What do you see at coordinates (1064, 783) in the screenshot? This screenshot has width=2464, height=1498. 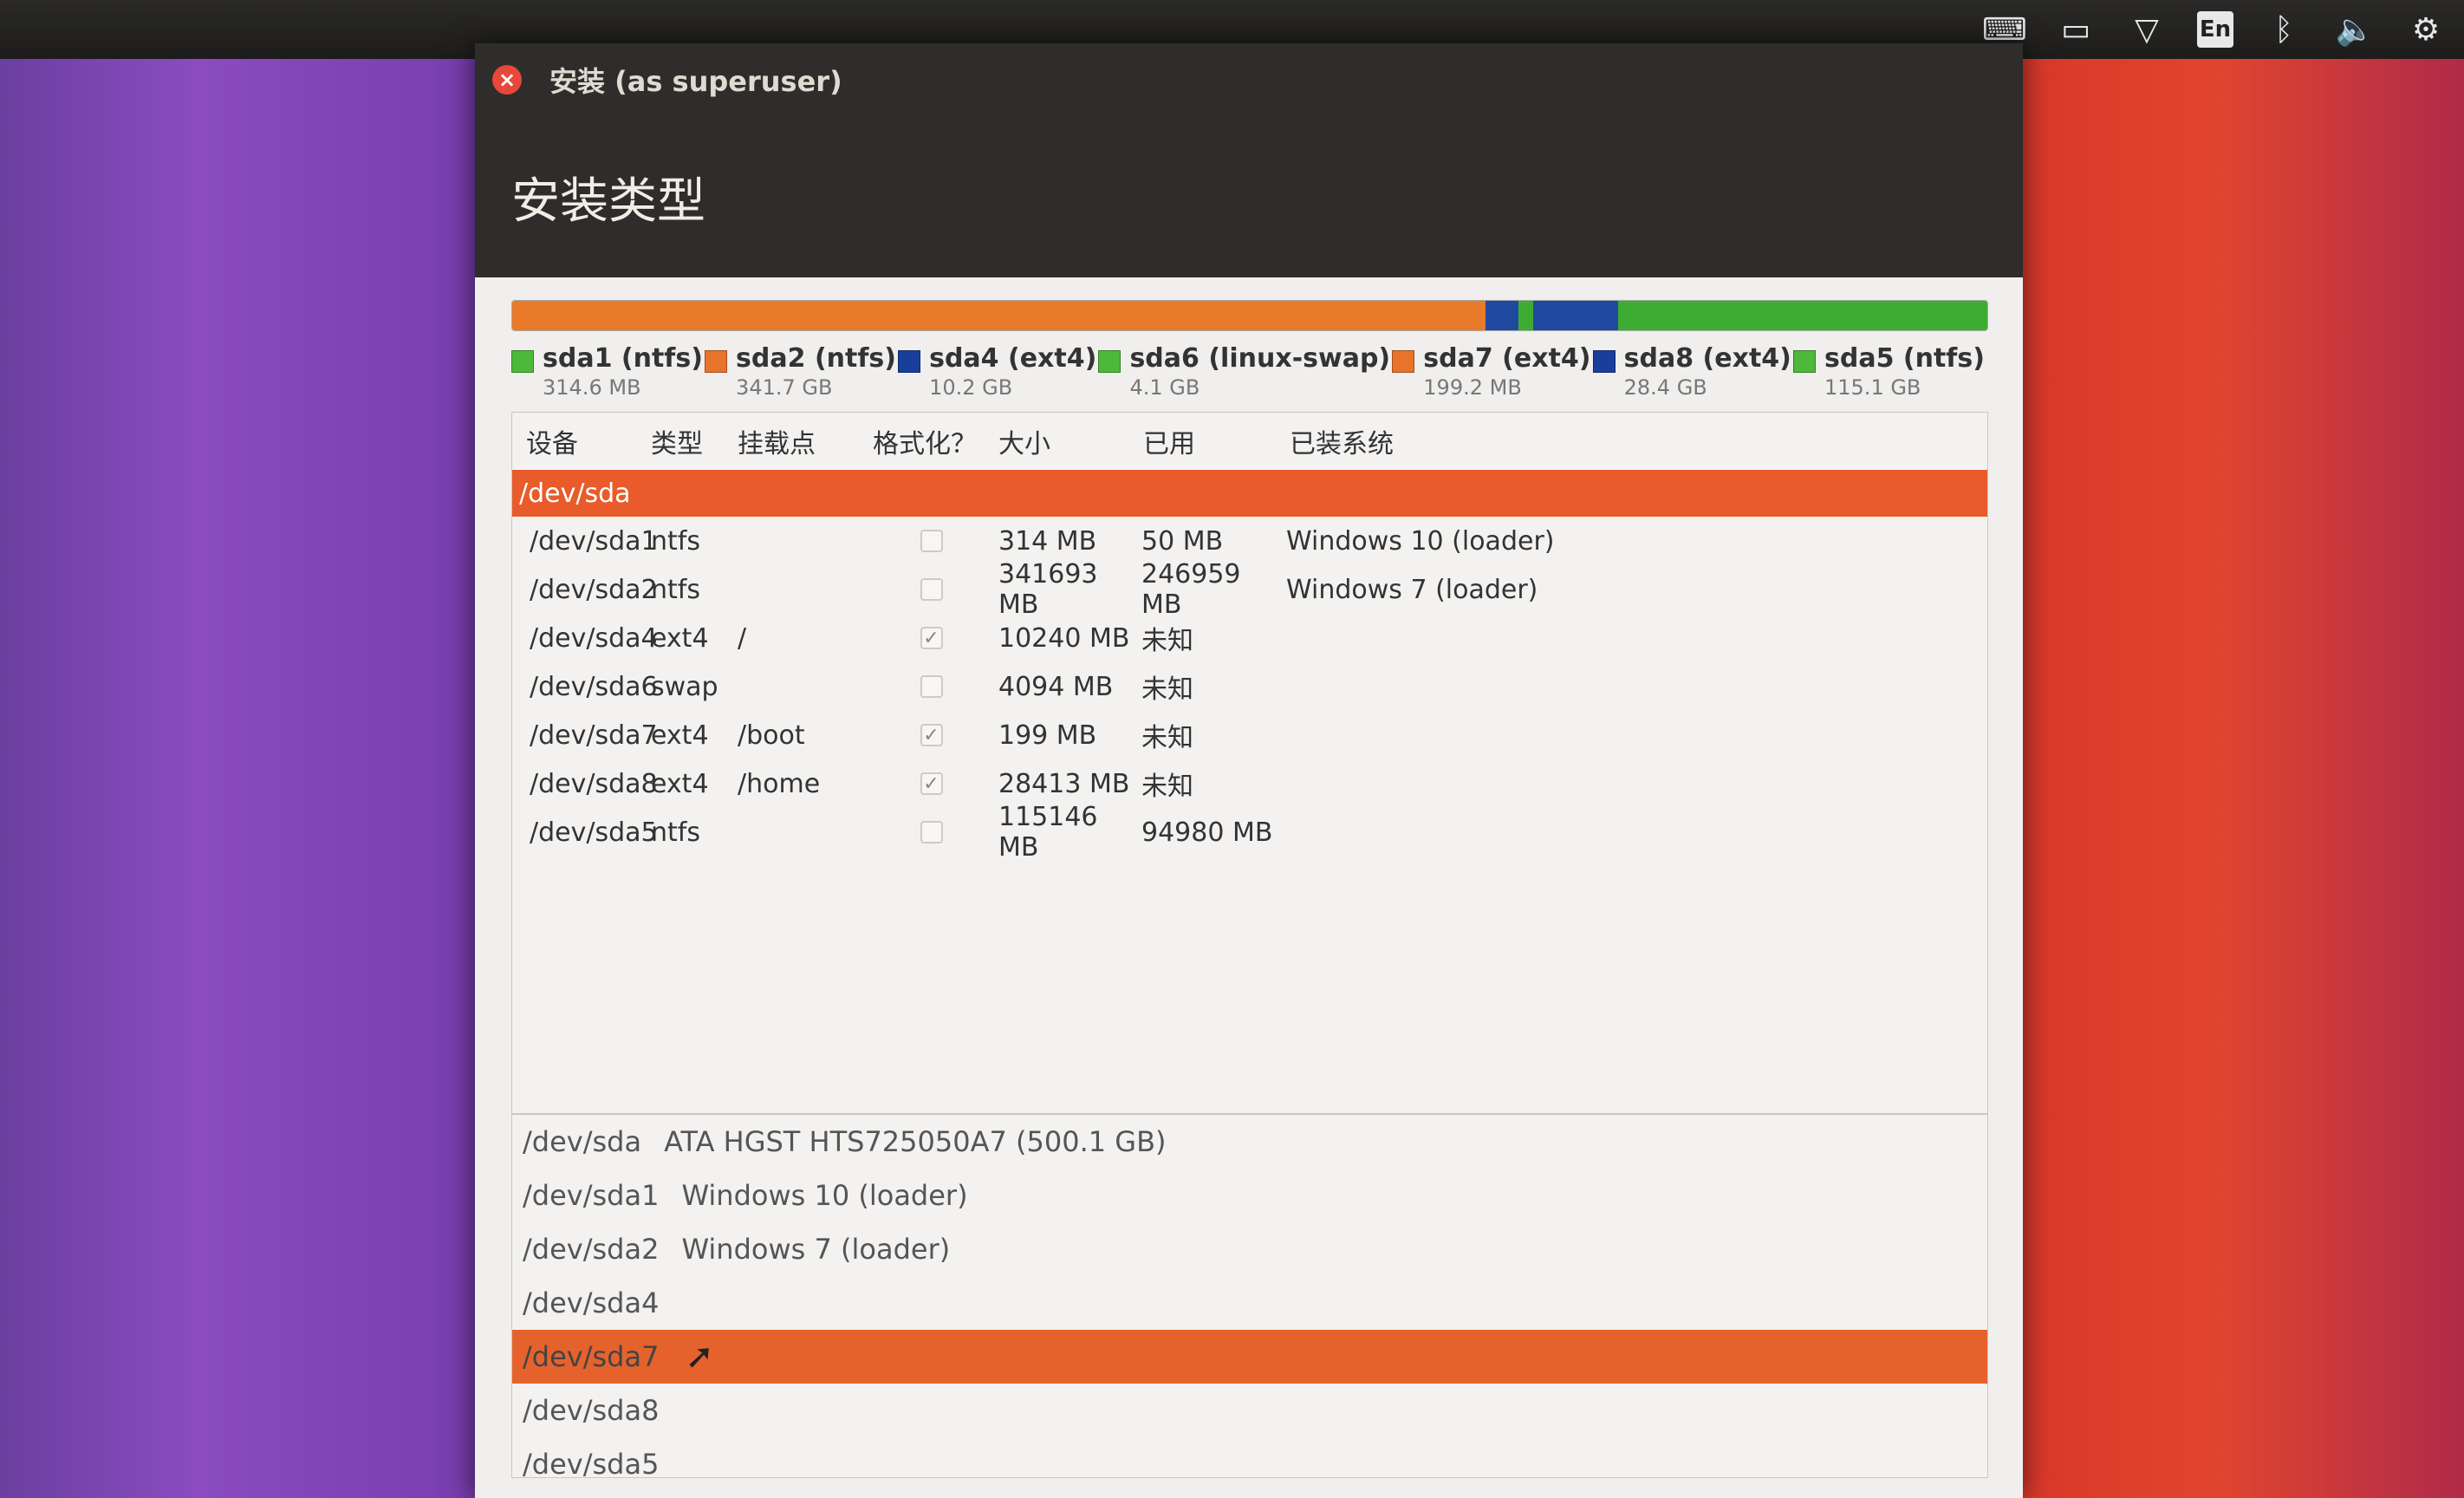 I see `cell-size: 28413 MB` at bounding box center [1064, 783].